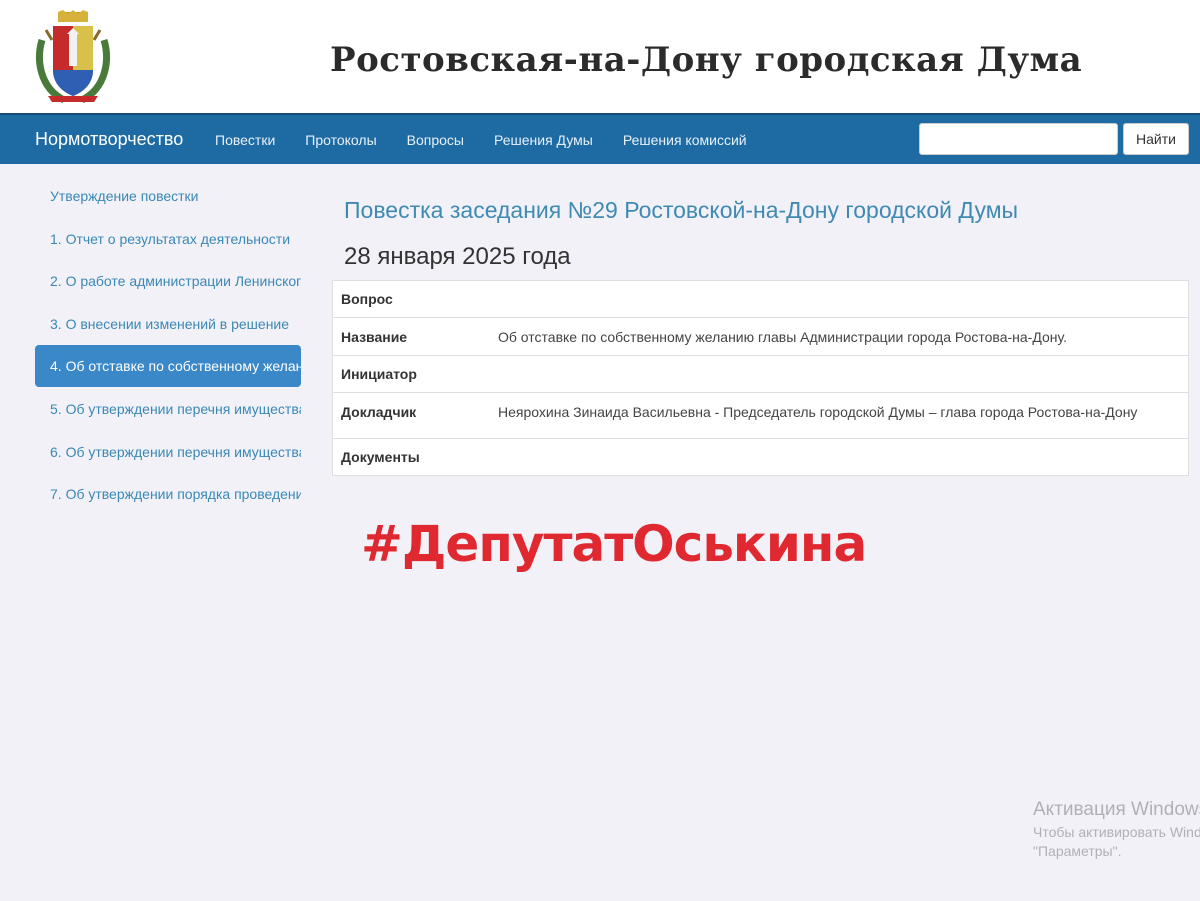 Image resolution: width=1200 pixels, height=901 pixels. What do you see at coordinates (168, 452) in the screenshot?
I see `sidebar-item-6: 6. Об утверждении перечня имущества` at bounding box center [168, 452].